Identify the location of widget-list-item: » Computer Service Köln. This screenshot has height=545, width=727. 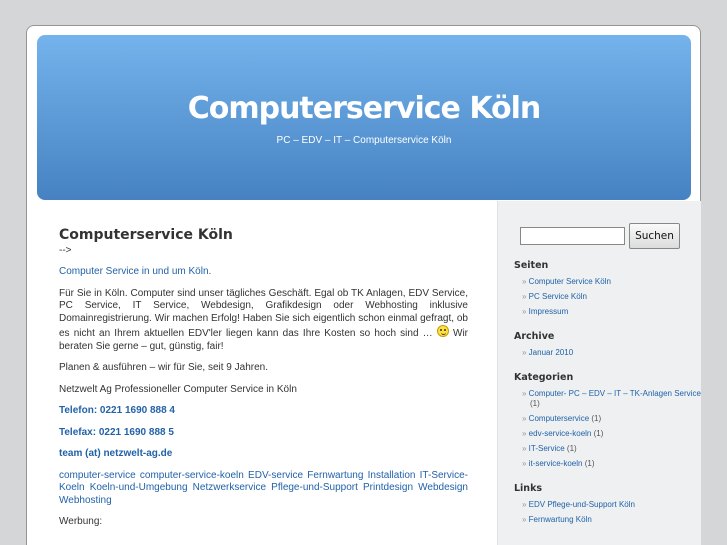
(611, 282).